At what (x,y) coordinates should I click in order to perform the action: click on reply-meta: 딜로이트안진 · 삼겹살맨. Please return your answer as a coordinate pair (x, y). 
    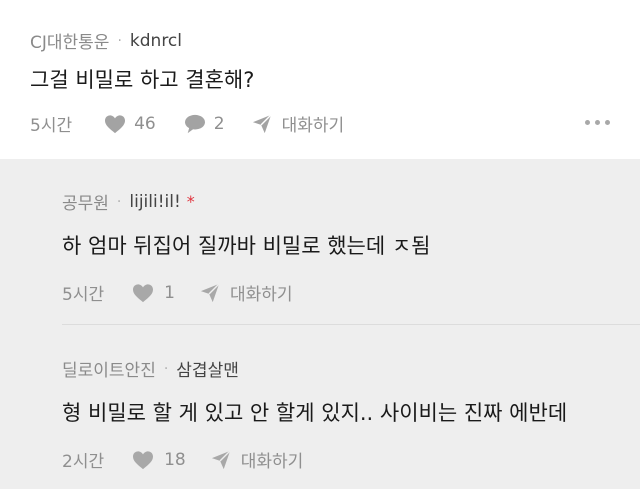
    Looking at the image, I should click on (320, 369).